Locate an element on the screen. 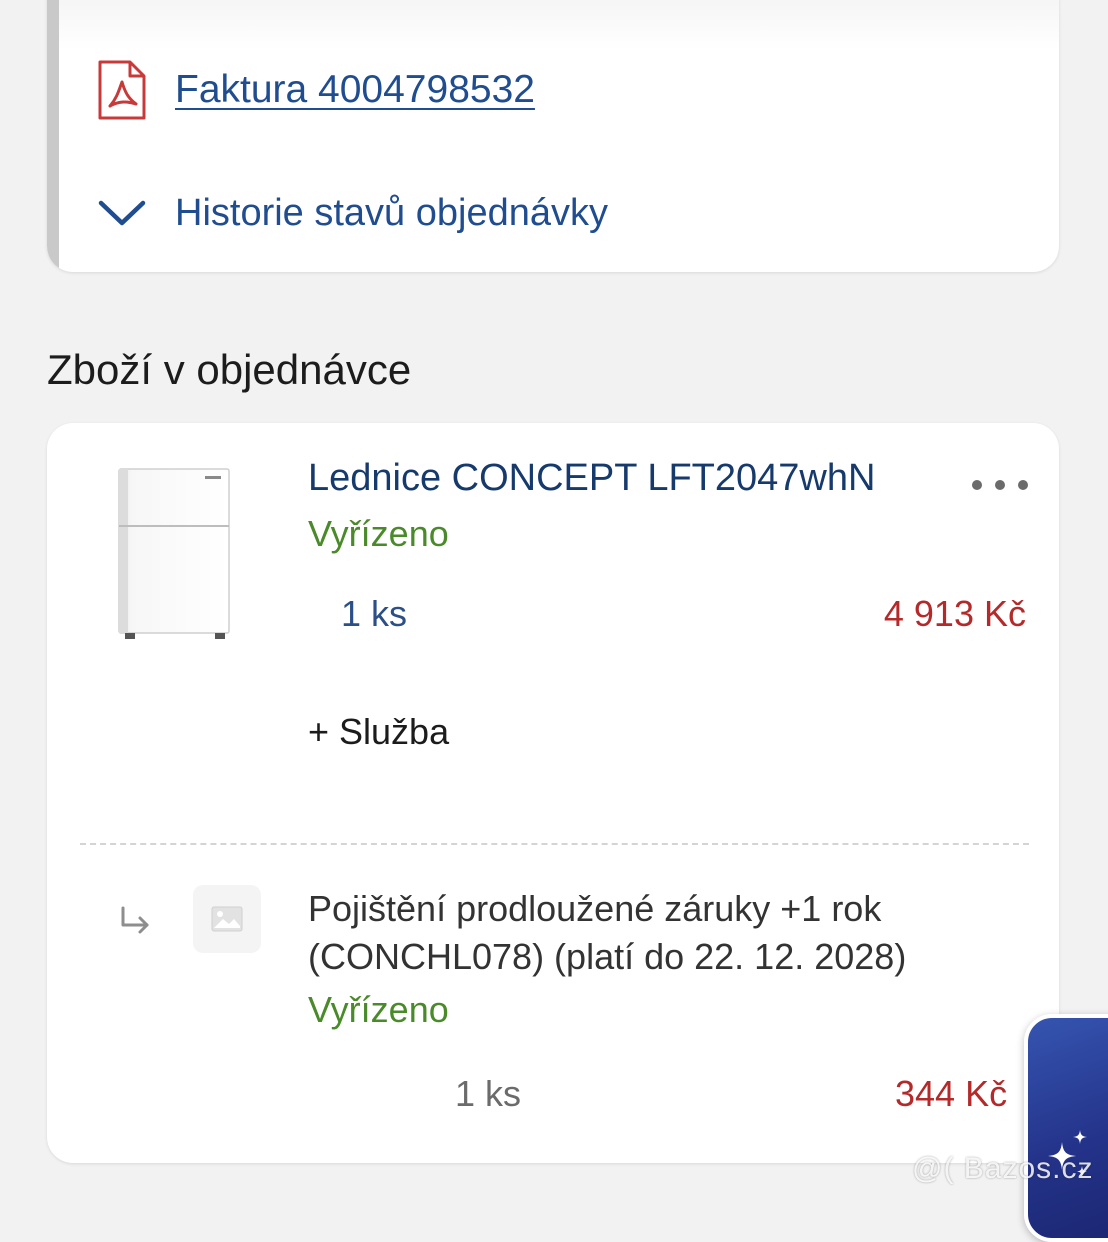 Image resolution: width=1108 pixels, height=1242 pixels. card-fade is located at coordinates (559, 25).